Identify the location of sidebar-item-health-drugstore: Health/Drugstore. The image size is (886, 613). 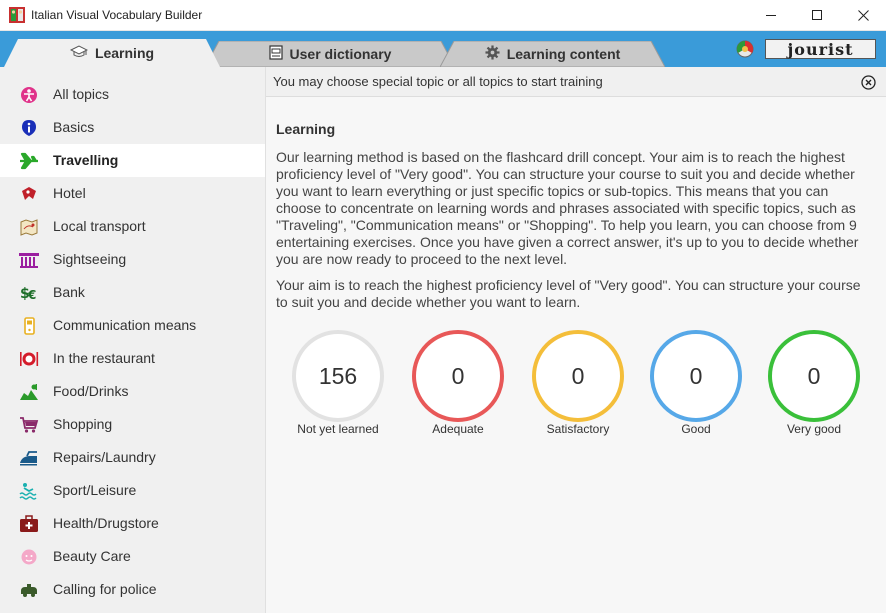
(132, 523).